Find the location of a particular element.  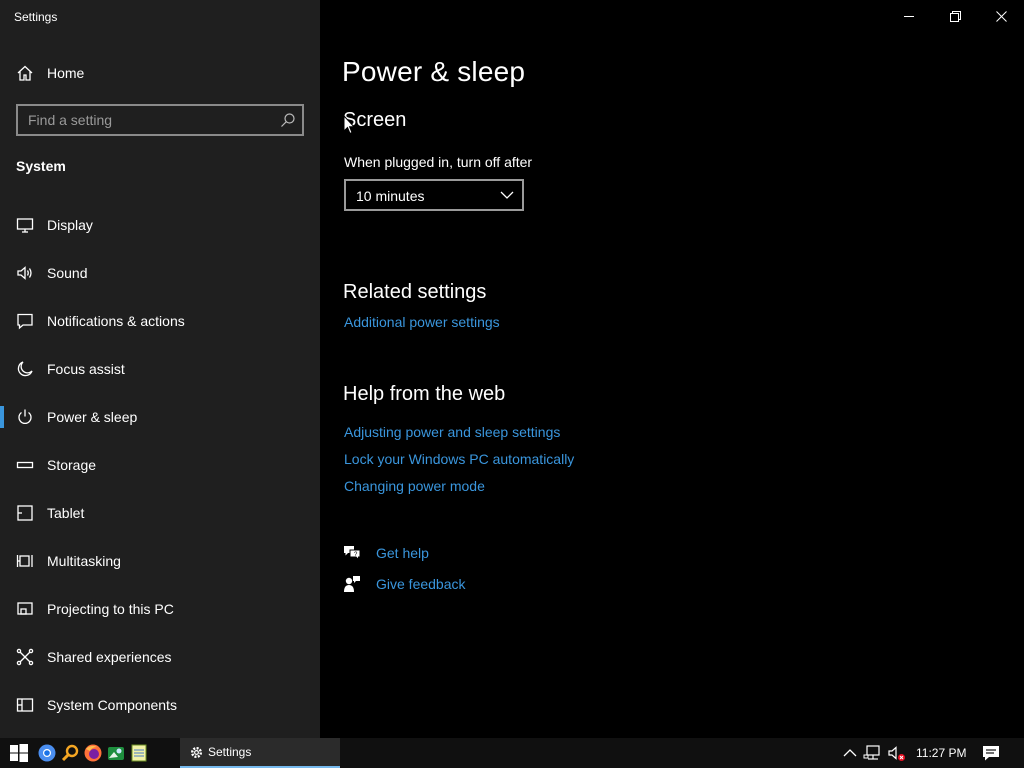

related-settings-heading: Related settings is located at coordinates (415, 292).